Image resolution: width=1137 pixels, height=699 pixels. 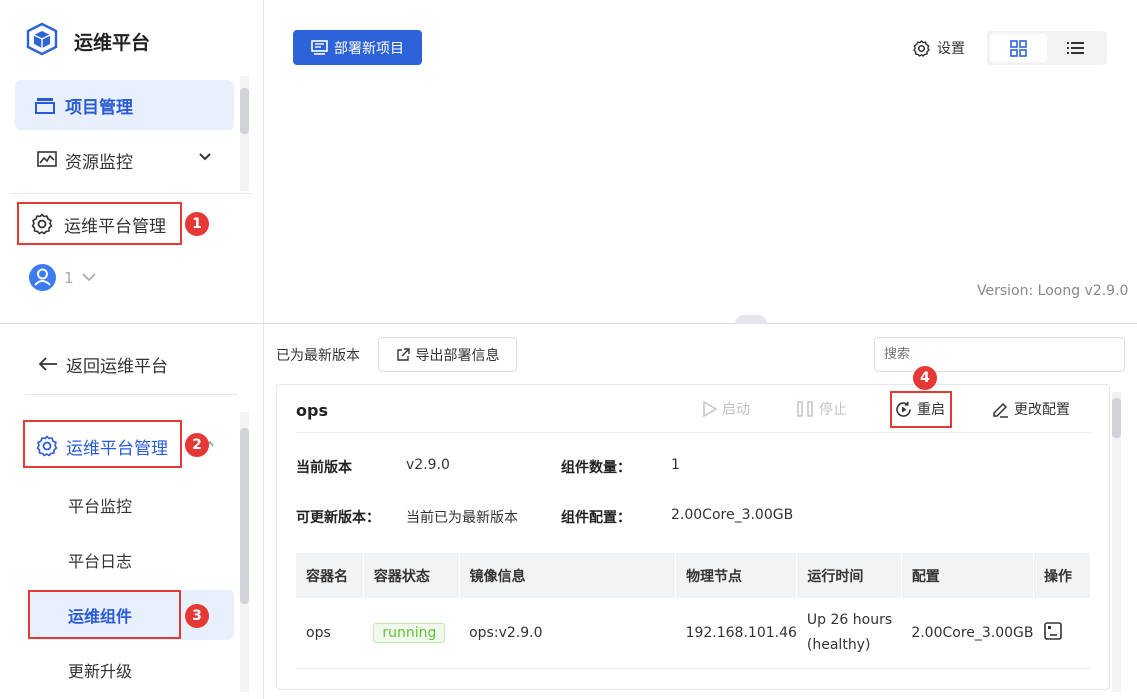 I want to click on operation-cell, so click(x=1061, y=633).